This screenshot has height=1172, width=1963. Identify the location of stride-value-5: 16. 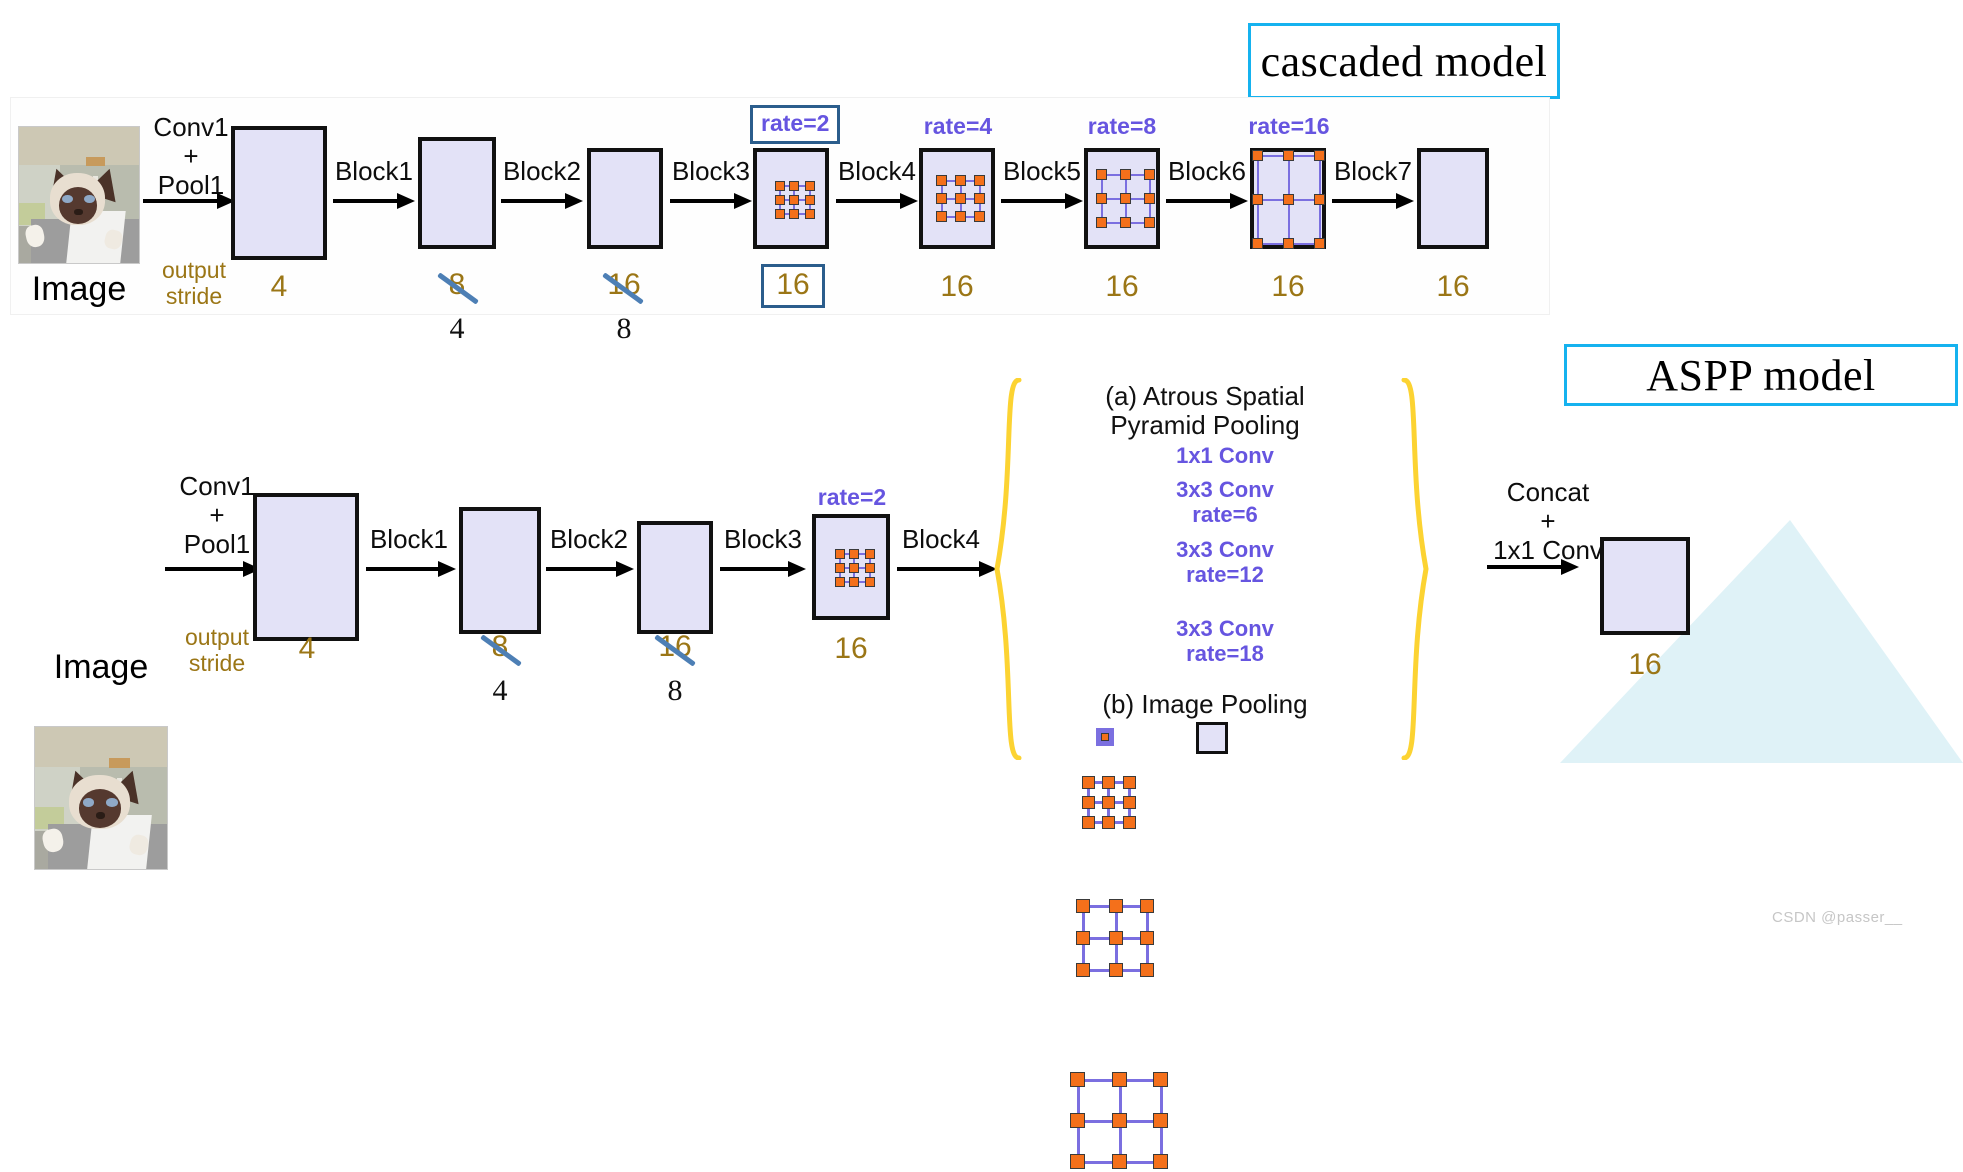
(957, 286).